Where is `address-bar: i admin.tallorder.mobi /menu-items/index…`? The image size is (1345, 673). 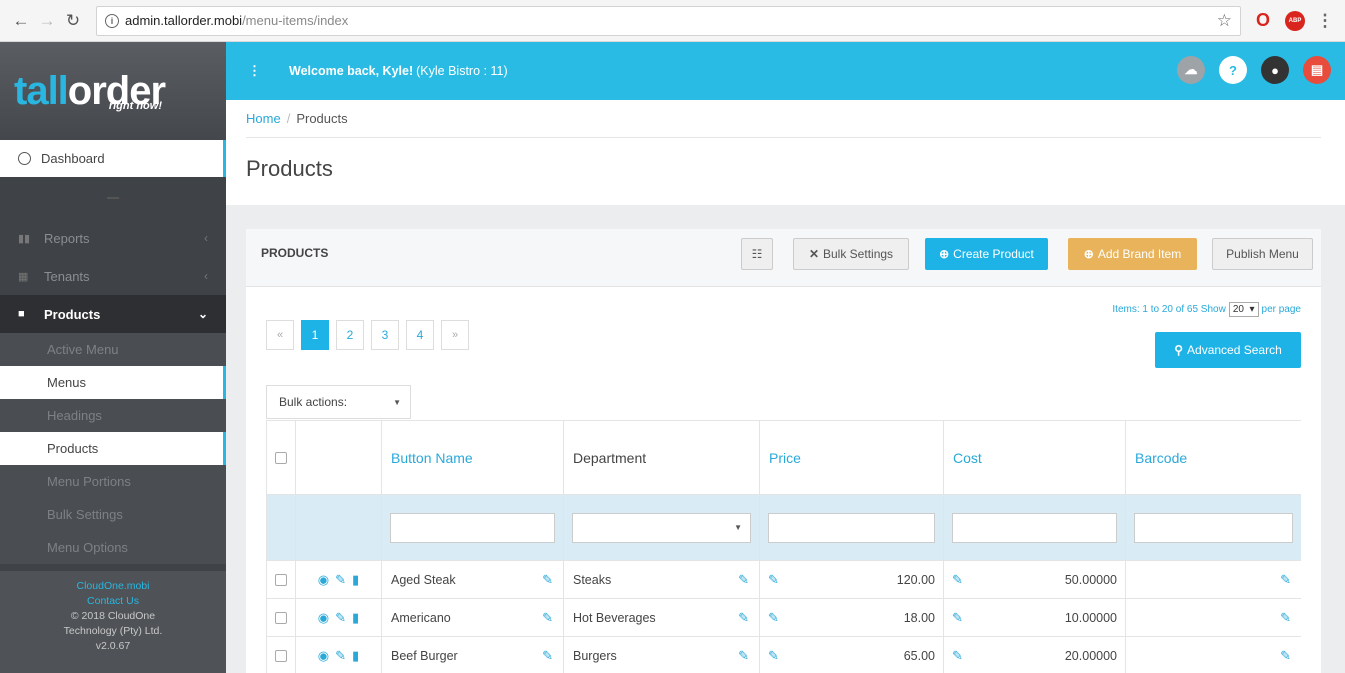
address-bar: i admin.tallorder.mobi /menu-items/index… is located at coordinates (668, 20).